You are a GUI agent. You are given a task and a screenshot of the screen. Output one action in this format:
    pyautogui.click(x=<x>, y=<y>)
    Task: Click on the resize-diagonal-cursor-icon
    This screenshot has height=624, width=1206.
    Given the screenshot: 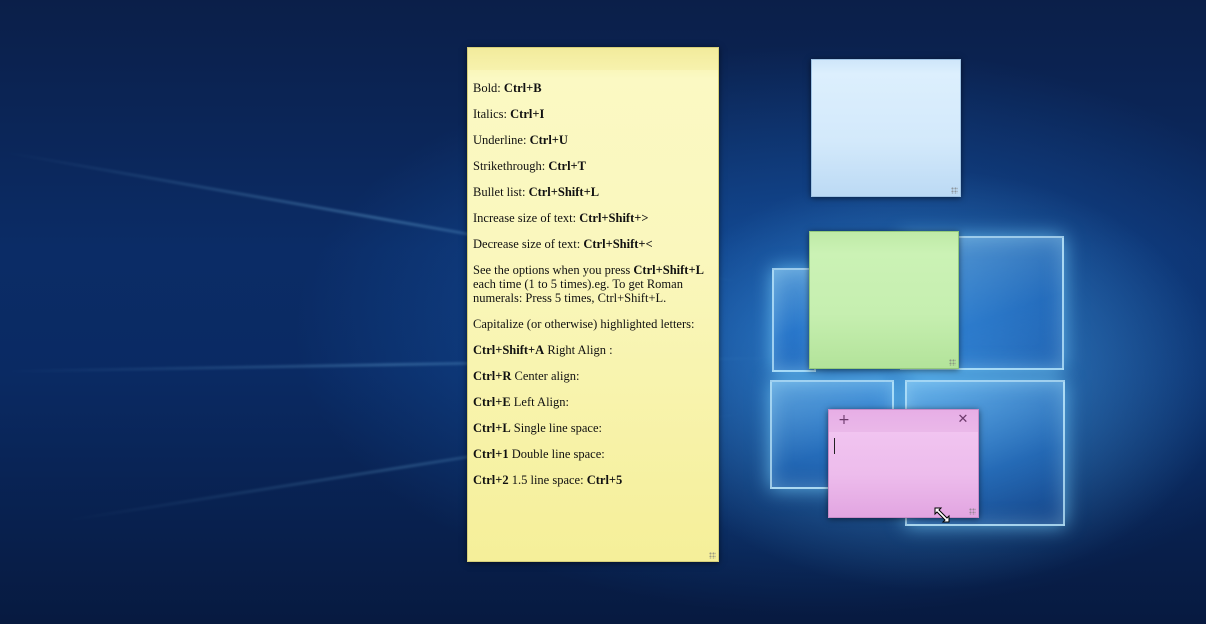 What is the action you would take?
    pyautogui.click(x=942, y=515)
    